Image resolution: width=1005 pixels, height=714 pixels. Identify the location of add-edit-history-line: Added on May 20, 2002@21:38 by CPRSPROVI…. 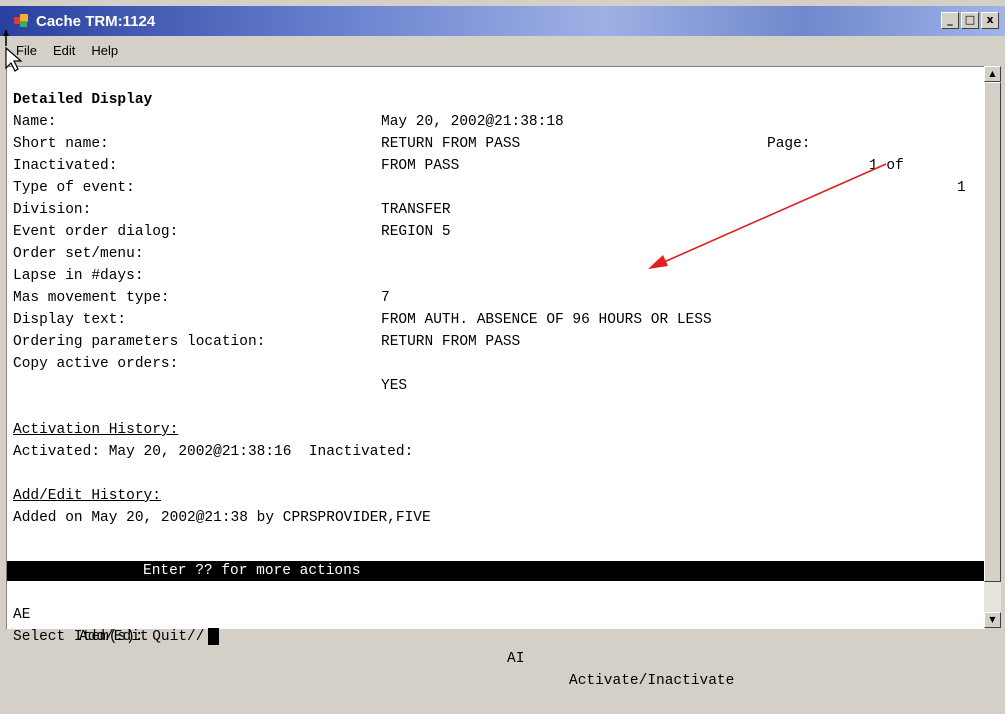
(222, 518).